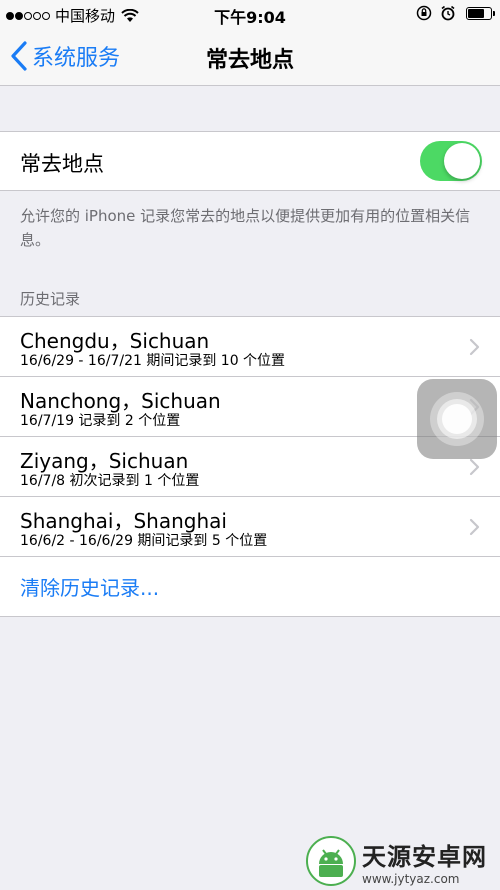  What do you see at coordinates (411, 878) in the screenshot?
I see `watermark-url: www.jytyaz.com` at bounding box center [411, 878].